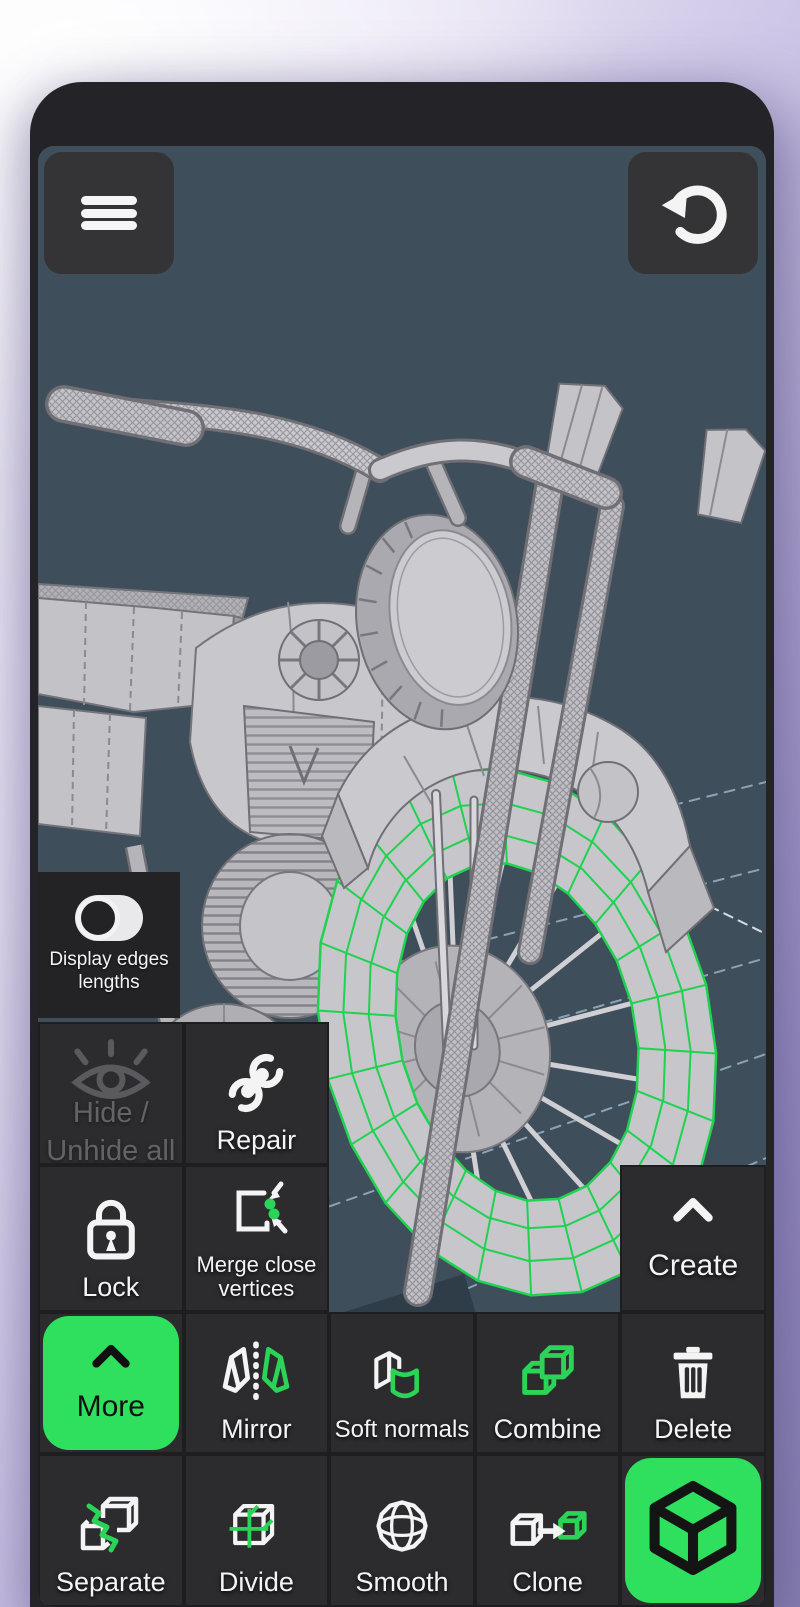 The image size is (800, 1607). I want to click on tool-divide: Divide, so click(256, 1530).